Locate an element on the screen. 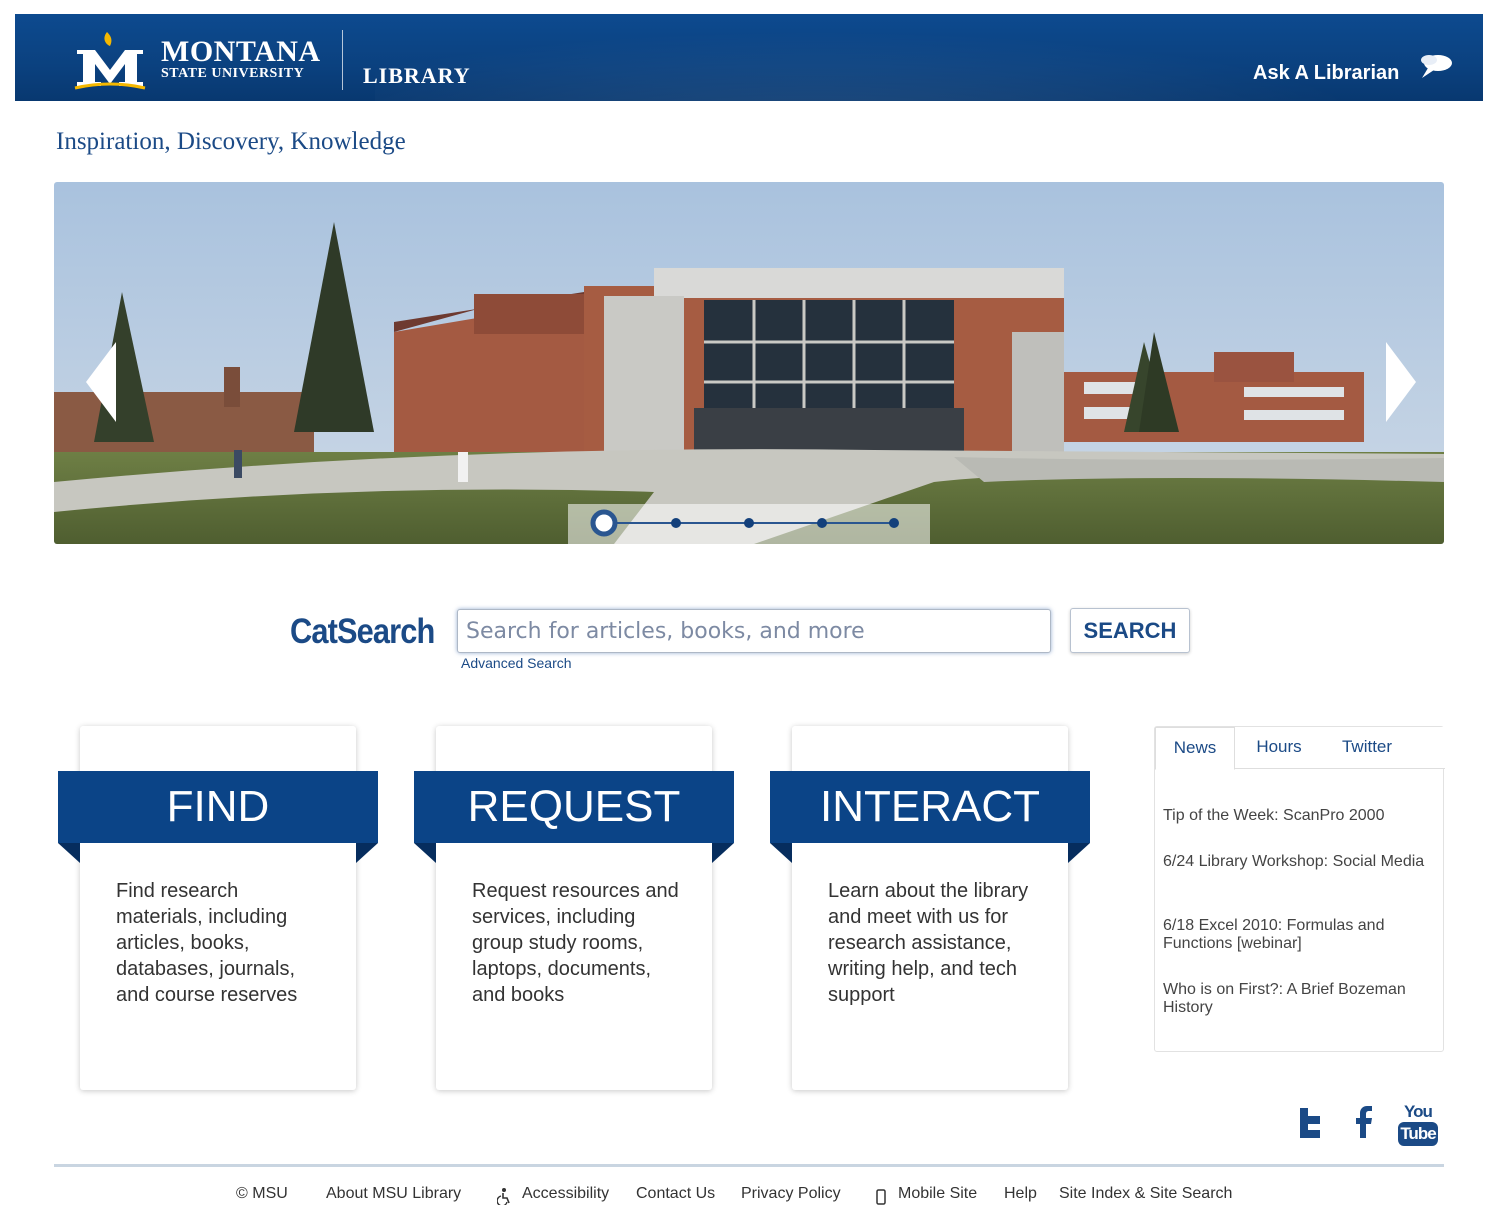 The height and width of the screenshot is (1208, 1496). interact-title: INTERACT is located at coordinates (930, 806).